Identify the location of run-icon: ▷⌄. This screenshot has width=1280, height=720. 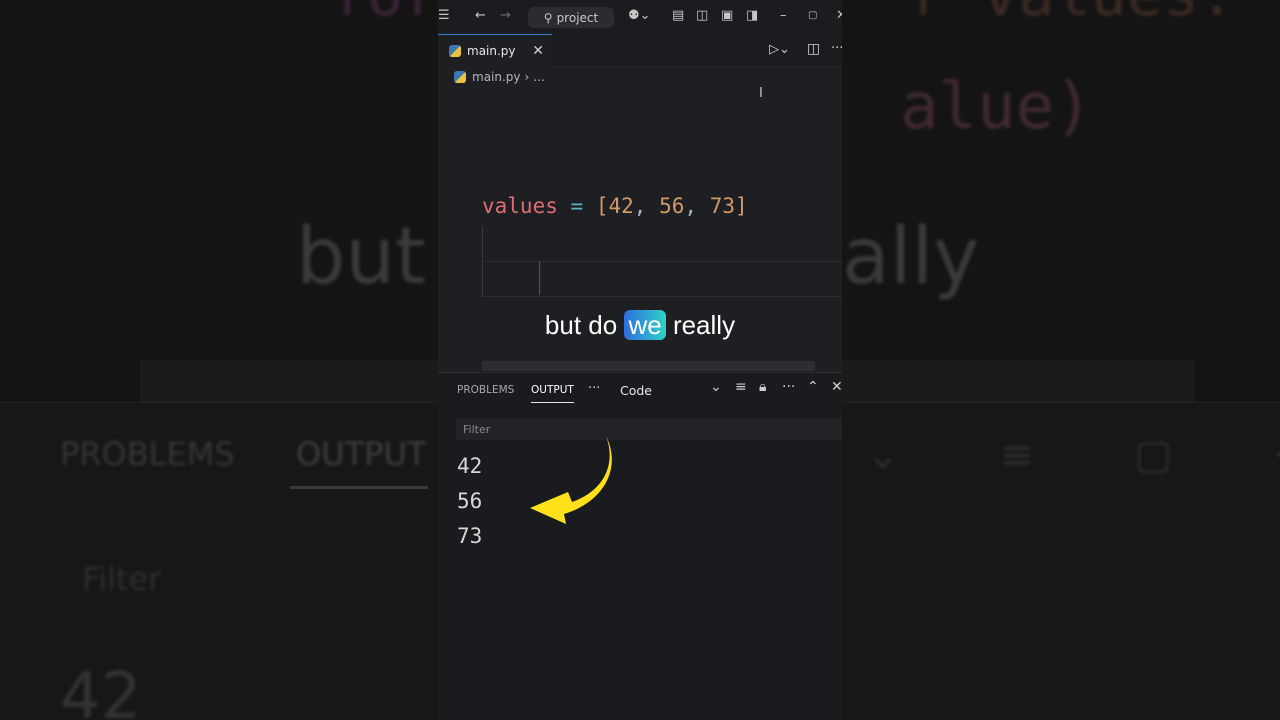
(779, 49).